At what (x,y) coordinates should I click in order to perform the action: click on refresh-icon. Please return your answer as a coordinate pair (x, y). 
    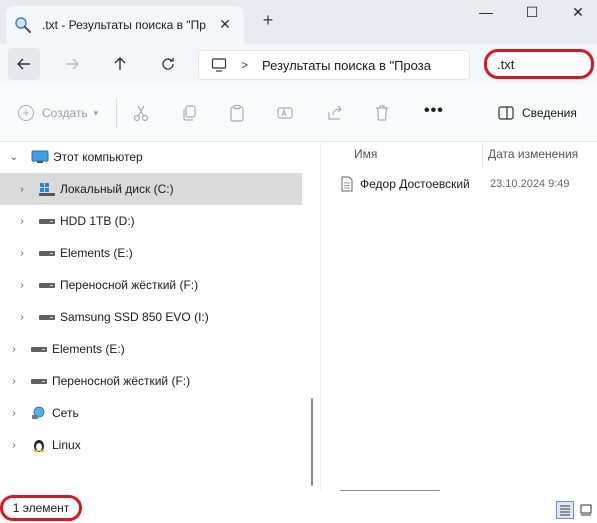
    Looking at the image, I should click on (168, 64).